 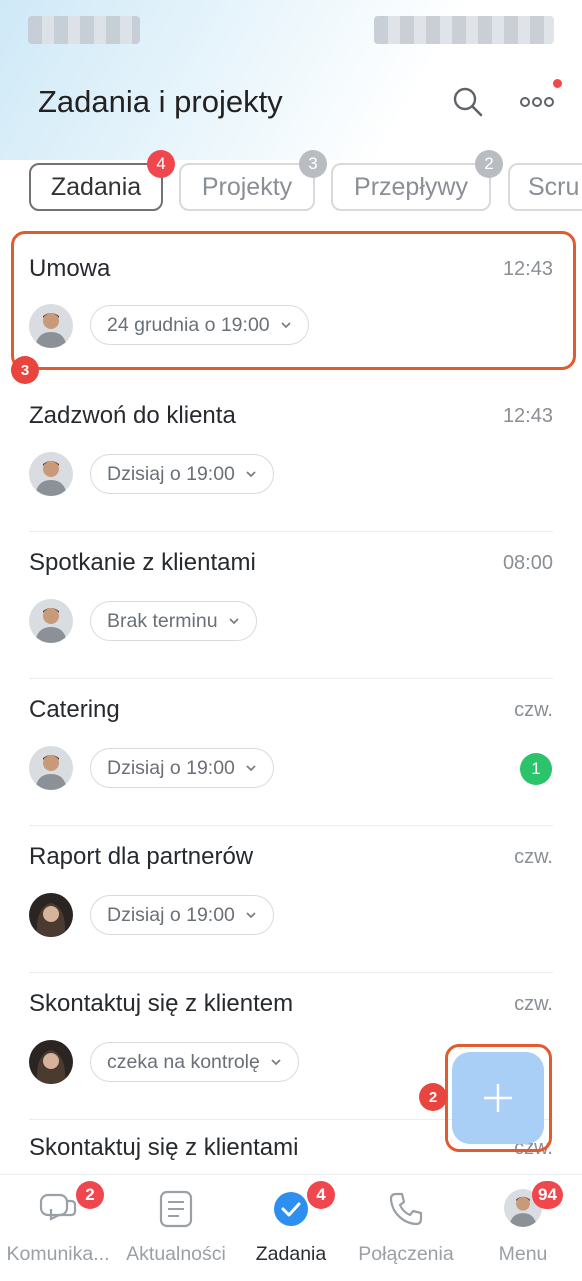 I want to click on task-item: Catering czw. Dzisiaj o 19:00 1, so click(x=291, y=752).